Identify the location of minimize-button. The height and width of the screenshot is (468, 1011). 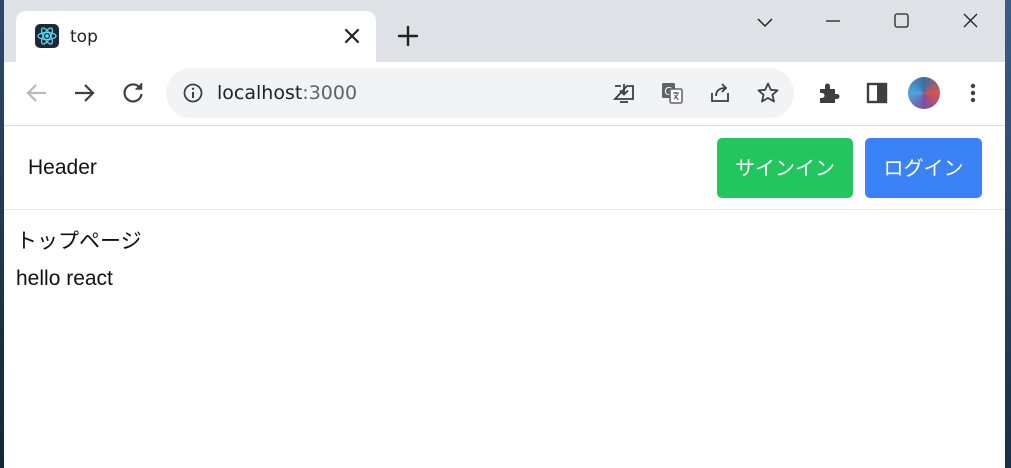
(833, 21).